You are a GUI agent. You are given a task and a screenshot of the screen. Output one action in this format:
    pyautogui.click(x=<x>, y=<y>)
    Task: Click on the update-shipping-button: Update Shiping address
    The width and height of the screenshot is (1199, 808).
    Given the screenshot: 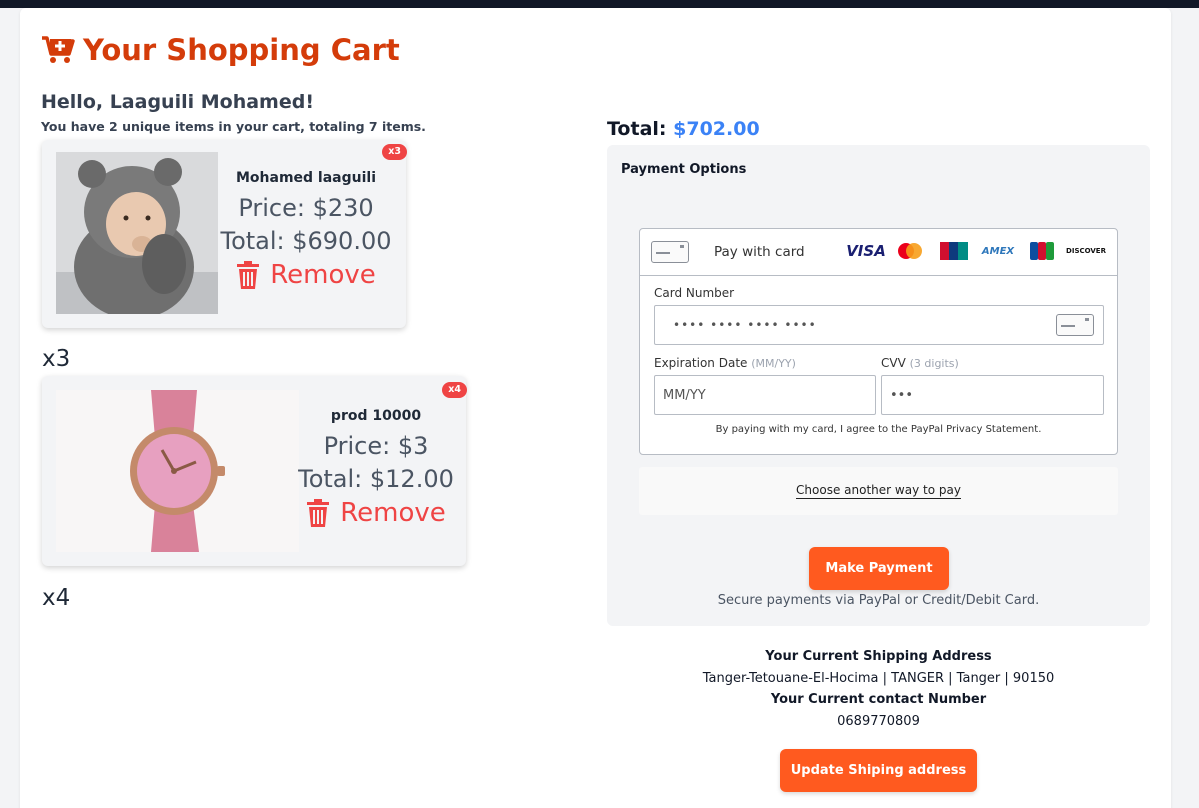 What is the action you would take?
    pyautogui.click(x=878, y=770)
    